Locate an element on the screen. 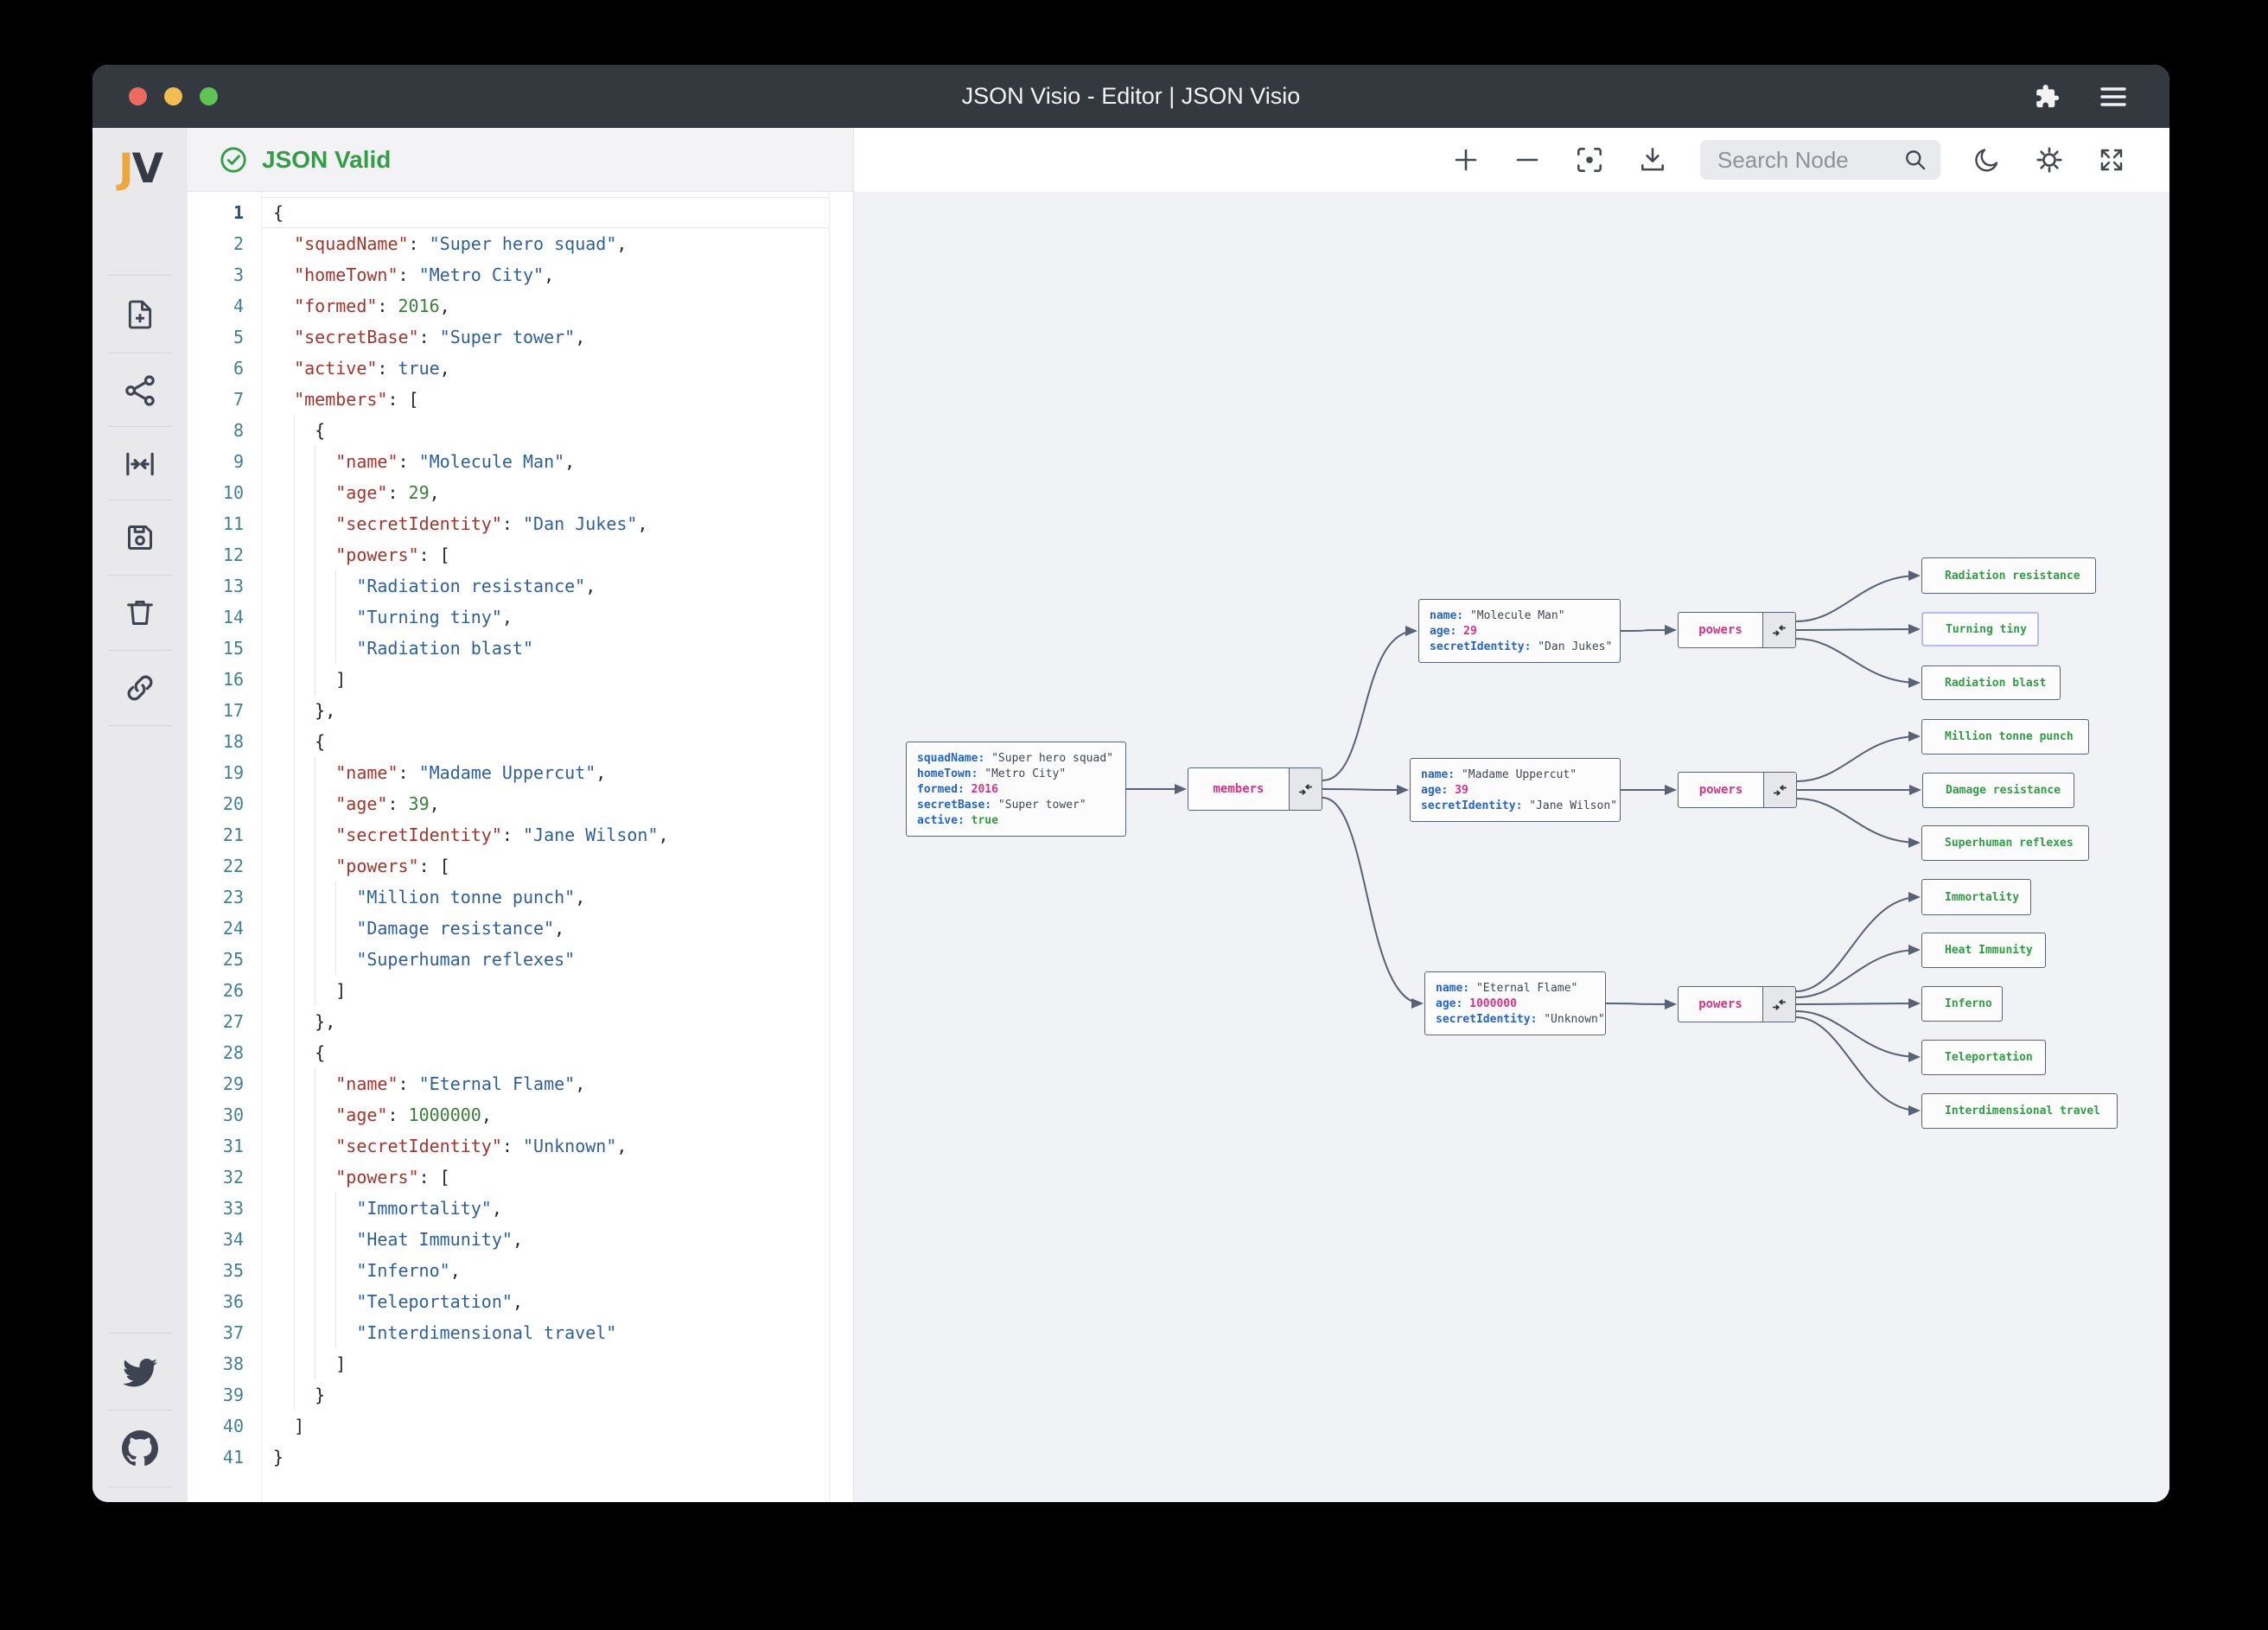 This screenshot has height=1630, width=2268. node-row: name: "Madame Uppercut" is located at coordinates (1499, 774).